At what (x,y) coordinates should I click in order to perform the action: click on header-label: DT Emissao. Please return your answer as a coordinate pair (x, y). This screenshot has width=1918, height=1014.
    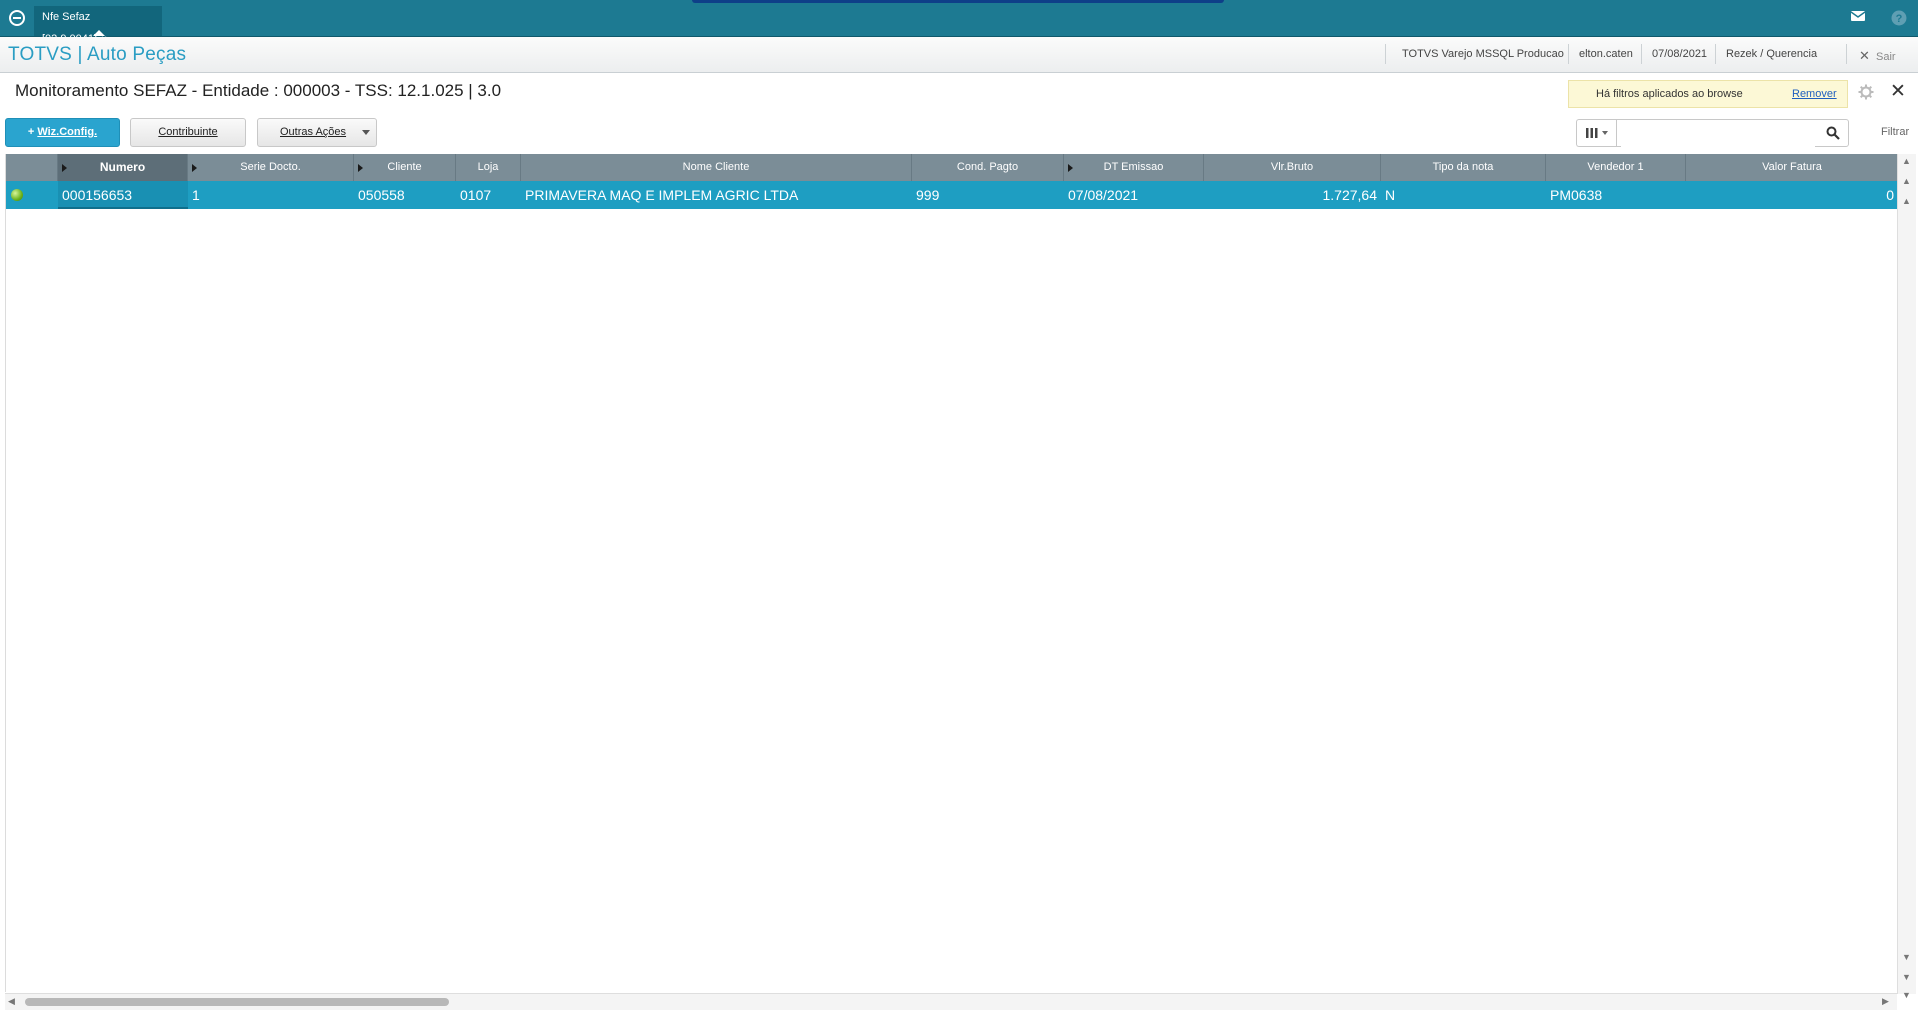
    Looking at the image, I should click on (1133, 167).